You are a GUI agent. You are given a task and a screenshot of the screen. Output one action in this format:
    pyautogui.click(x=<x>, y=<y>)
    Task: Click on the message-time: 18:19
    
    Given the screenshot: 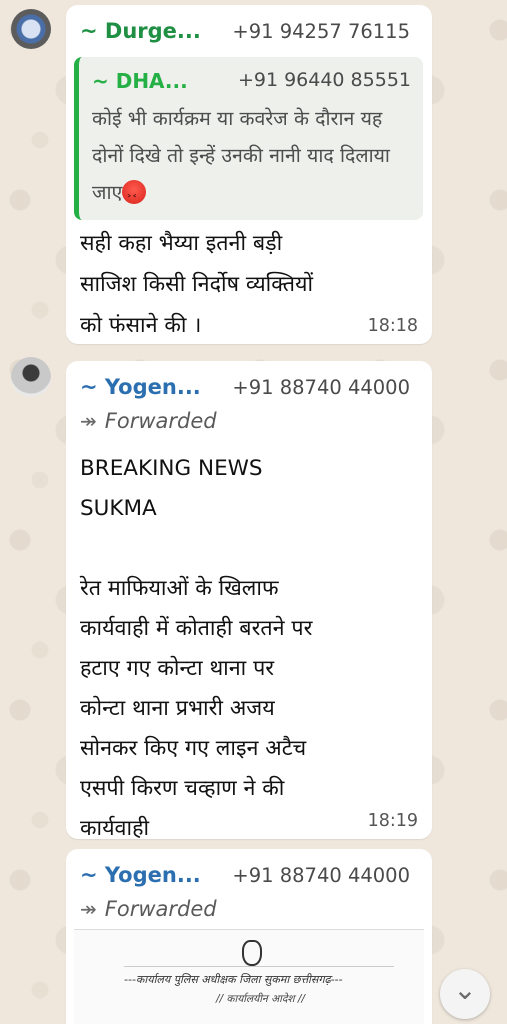 What is the action you would take?
    pyautogui.click(x=392, y=821)
    